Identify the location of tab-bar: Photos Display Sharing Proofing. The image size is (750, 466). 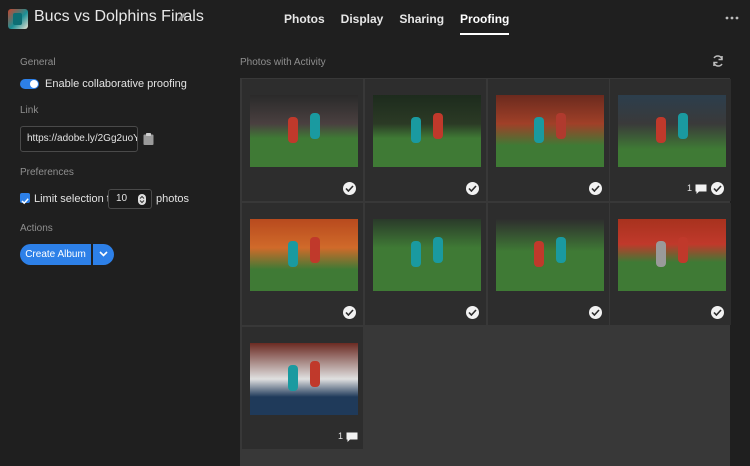
(396, 19).